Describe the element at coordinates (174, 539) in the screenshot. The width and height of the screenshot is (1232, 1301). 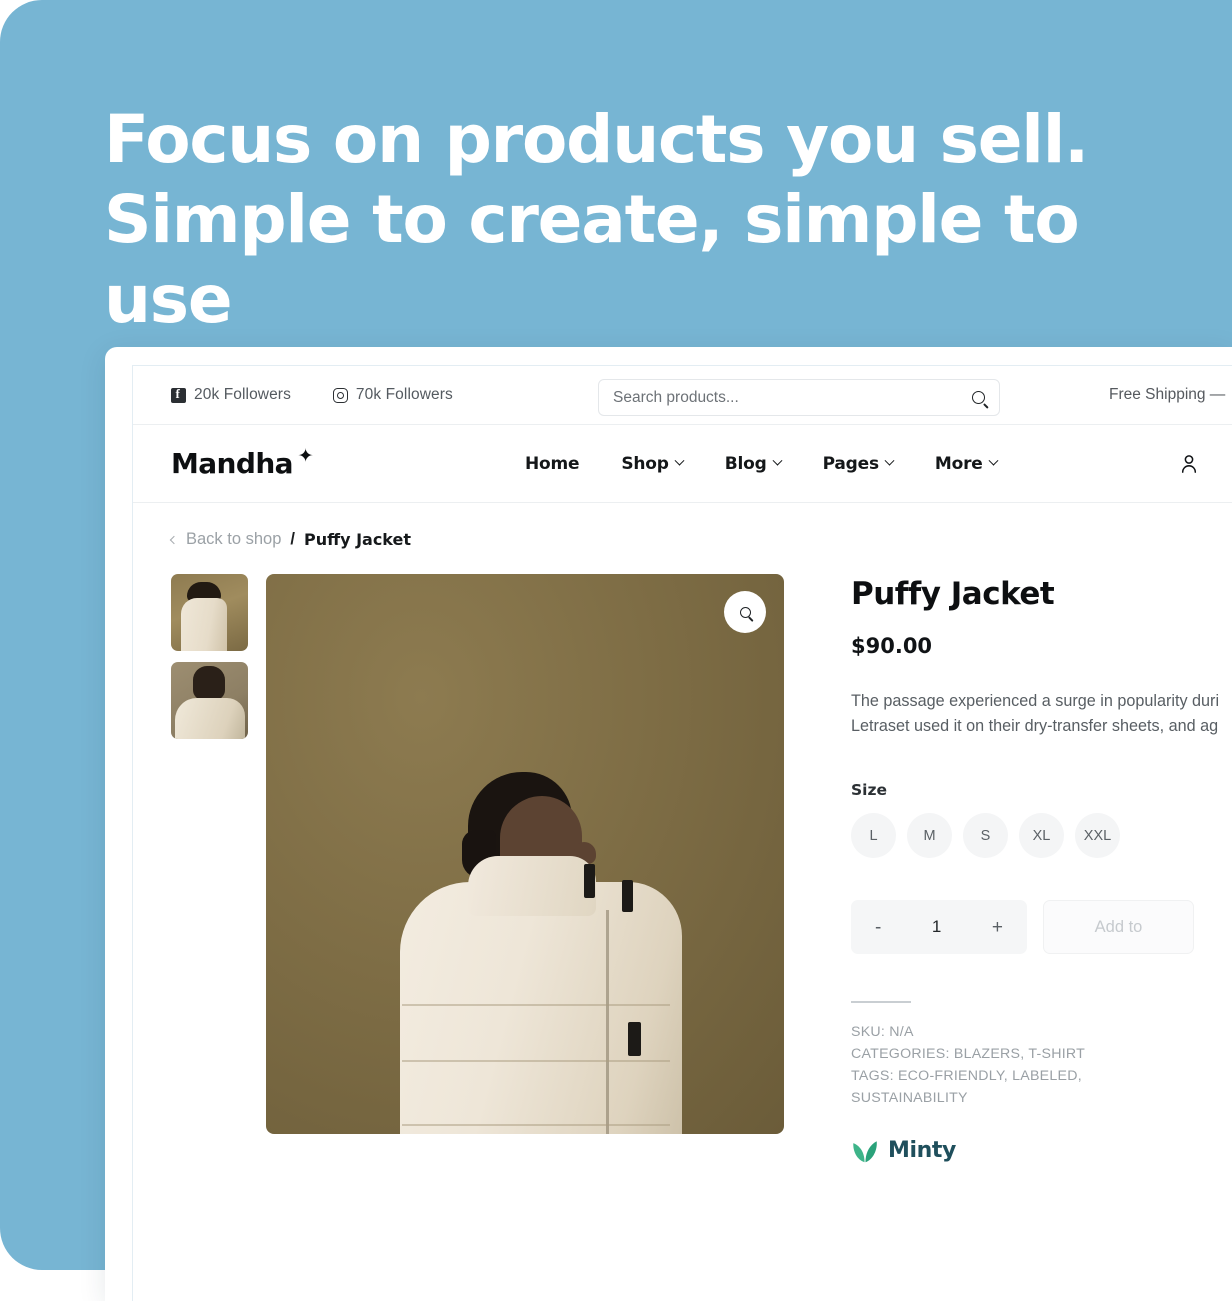
I see `chevron-left-icon` at that location.